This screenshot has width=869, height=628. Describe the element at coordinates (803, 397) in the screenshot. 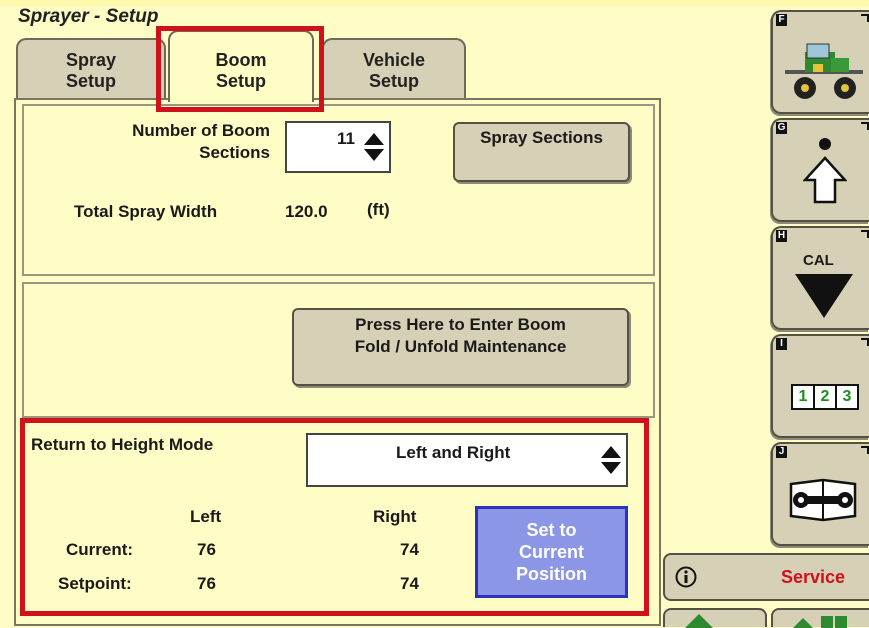

I see `digit-1: 1` at that location.